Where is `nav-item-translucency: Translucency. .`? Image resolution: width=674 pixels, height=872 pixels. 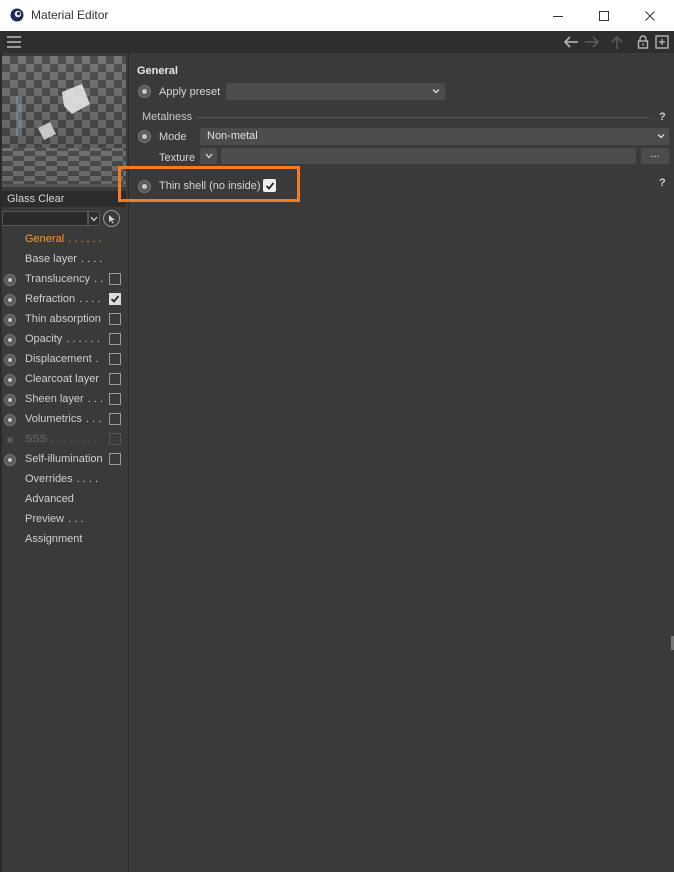
nav-item-translucency: Translucency. . is located at coordinates (64, 280).